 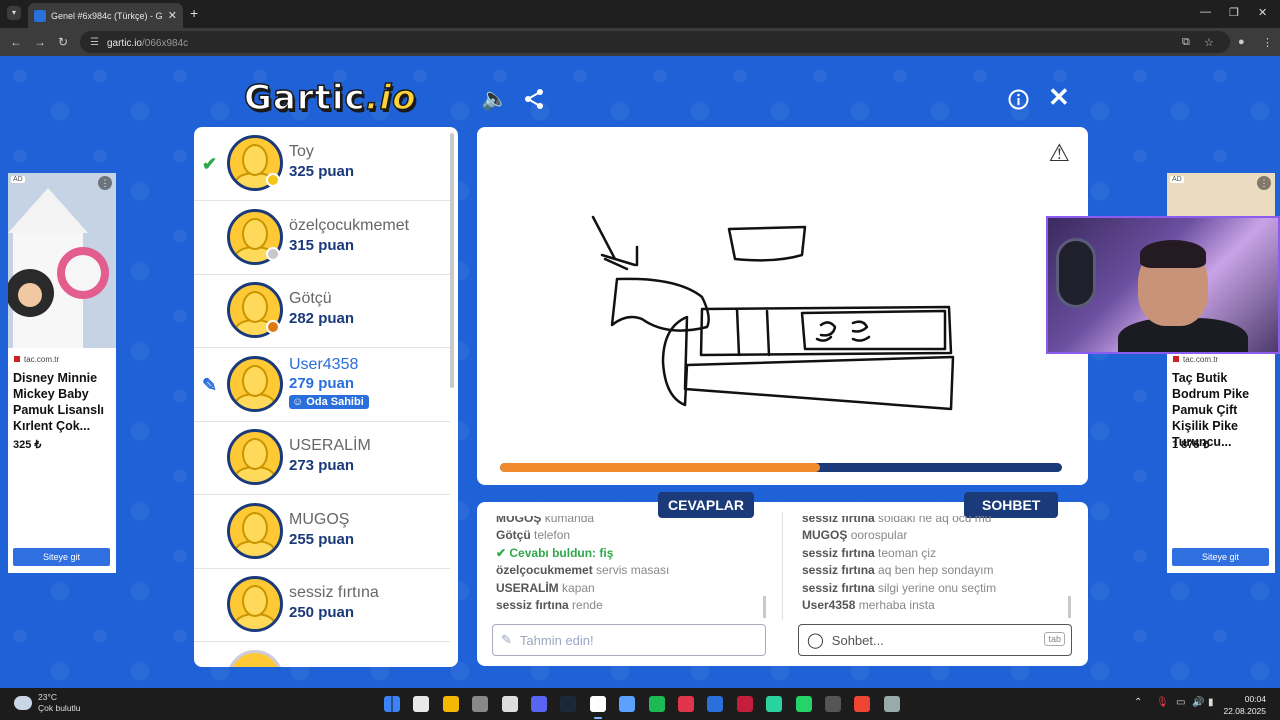 What do you see at coordinates (310, 298) in the screenshot?
I see `player-name: Götçü` at bounding box center [310, 298].